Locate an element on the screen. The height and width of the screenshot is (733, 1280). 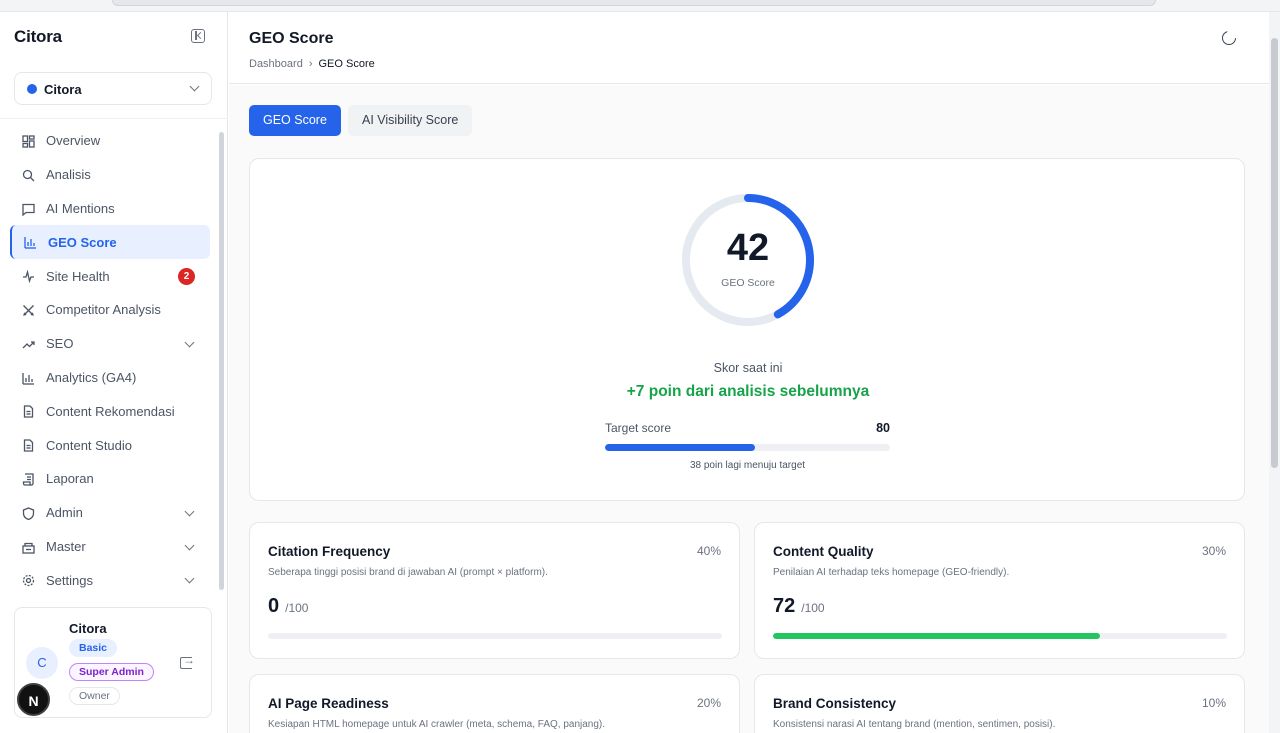
page-scrollbar-thumb is located at coordinates (1274, 253).